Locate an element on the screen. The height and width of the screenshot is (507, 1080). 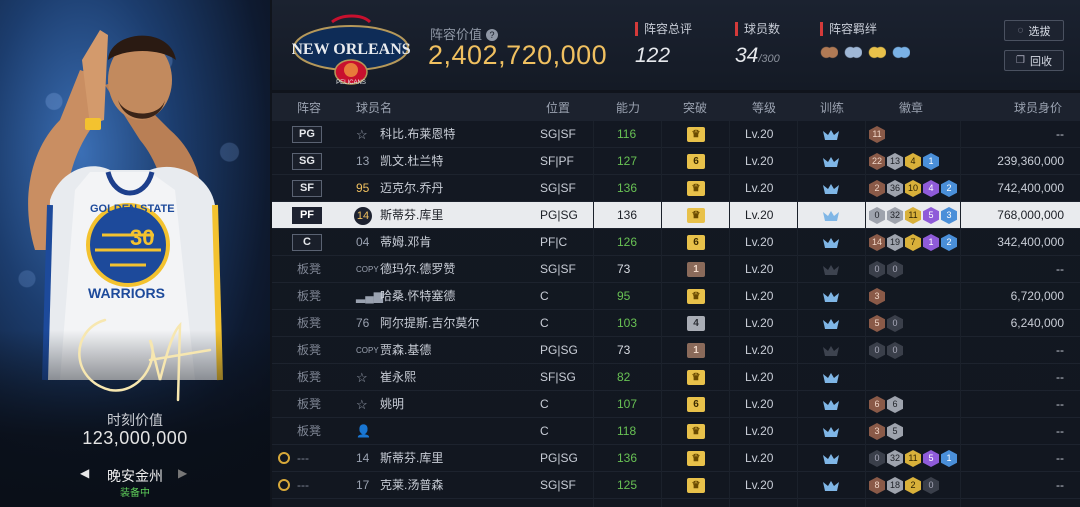
badge-hexagon: 36 is located at coordinates (895, 188).